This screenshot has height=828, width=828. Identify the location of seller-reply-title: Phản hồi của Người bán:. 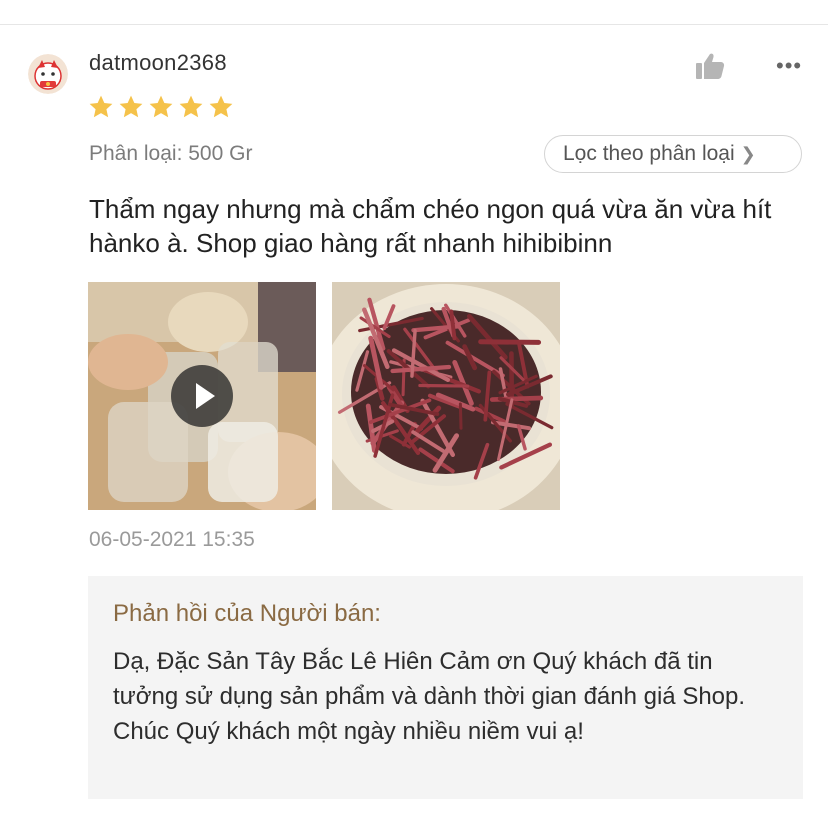
(247, 613).